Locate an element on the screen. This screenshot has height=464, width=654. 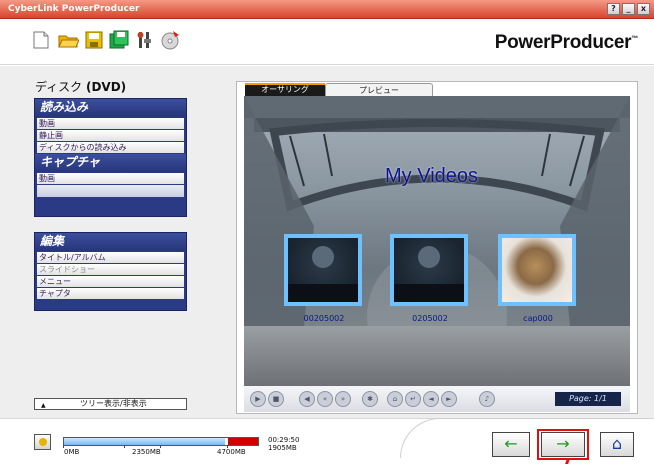
toolbar: PowerProducer™ is located at coordinates (327, 42).